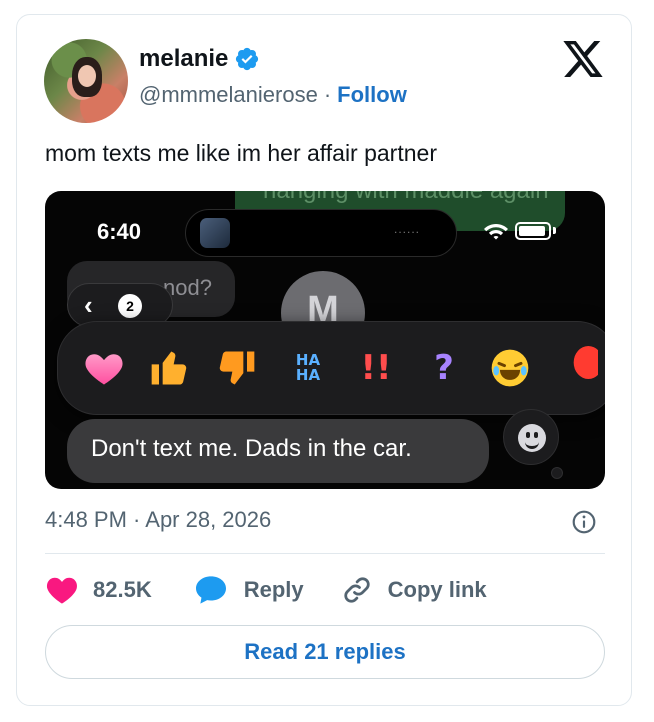  I want to click on info-icon, so click(584, 522).